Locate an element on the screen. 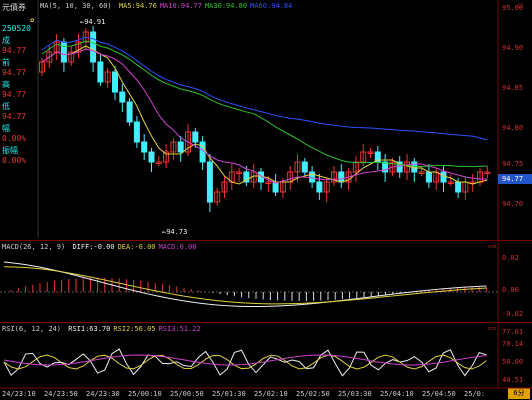 The width and height of the screenshot is (532, 400). rsi1-line is located at coordinates (245, 362).